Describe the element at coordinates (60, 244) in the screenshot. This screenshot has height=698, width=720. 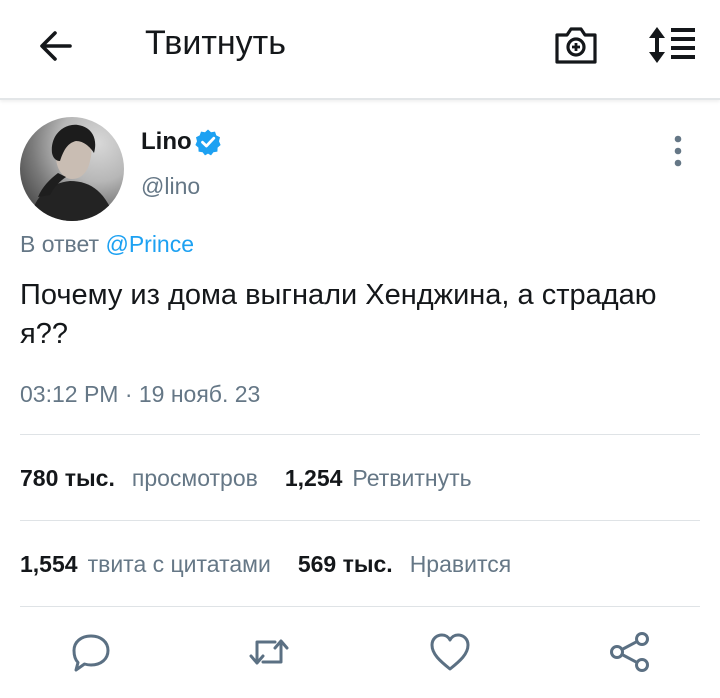
I see `reply-prefix: В ответ` at that location.